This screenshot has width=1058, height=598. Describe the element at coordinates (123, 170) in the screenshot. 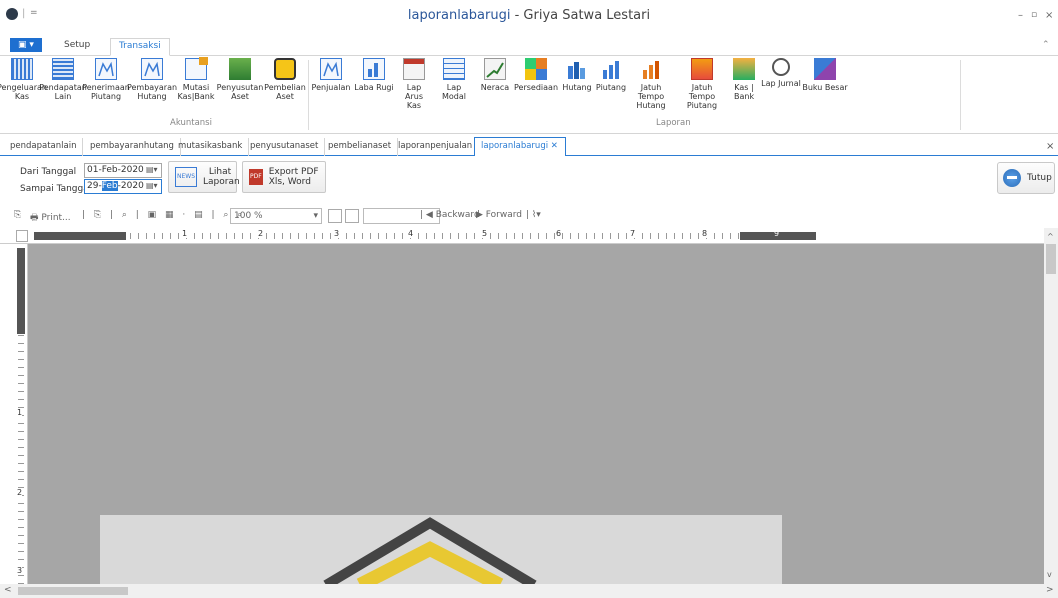

I see `dari-tanggal-field: 01-Feb-2020 ▤▾` at that location.